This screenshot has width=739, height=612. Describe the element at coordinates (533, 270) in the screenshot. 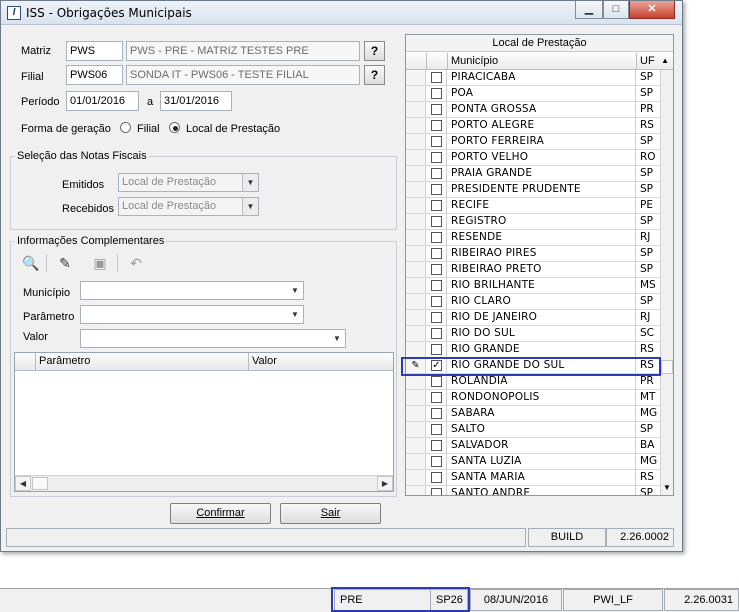

I see `grid-row: RIBEIRAO PRETO SP` at that location.